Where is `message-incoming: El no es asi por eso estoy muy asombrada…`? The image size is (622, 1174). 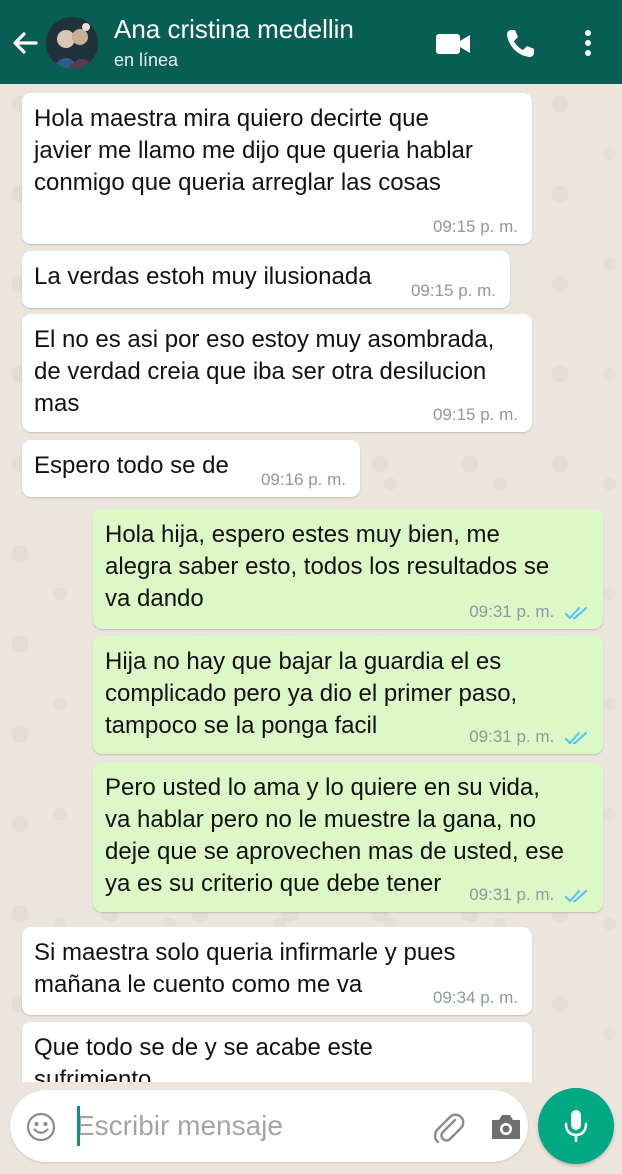 message-incoming: El no es asi por eso estoy muy asombrada… is located at coordinates (277, 373).